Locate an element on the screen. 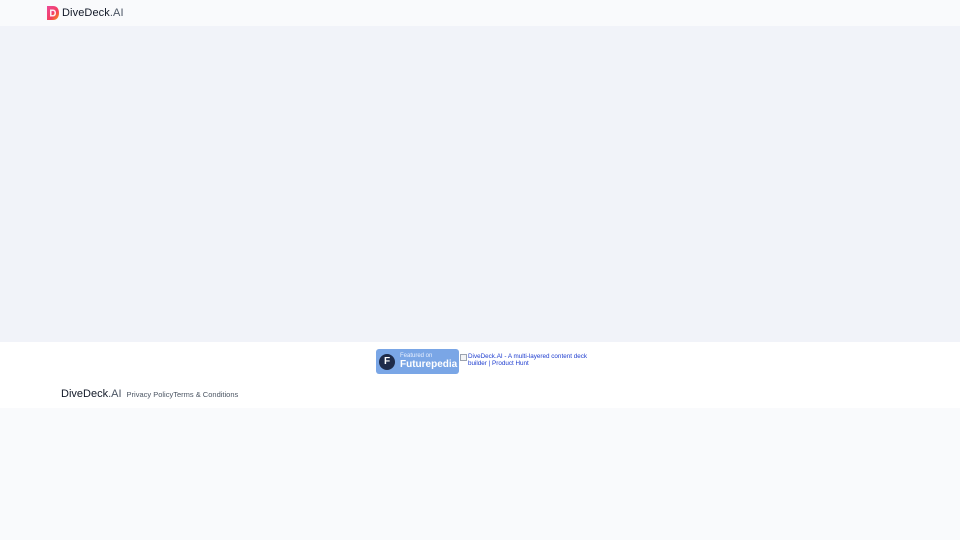 This screenshot has height=540, width=960. futurepedia-big-text: Futurepedia is located at coordinates (429, 364).